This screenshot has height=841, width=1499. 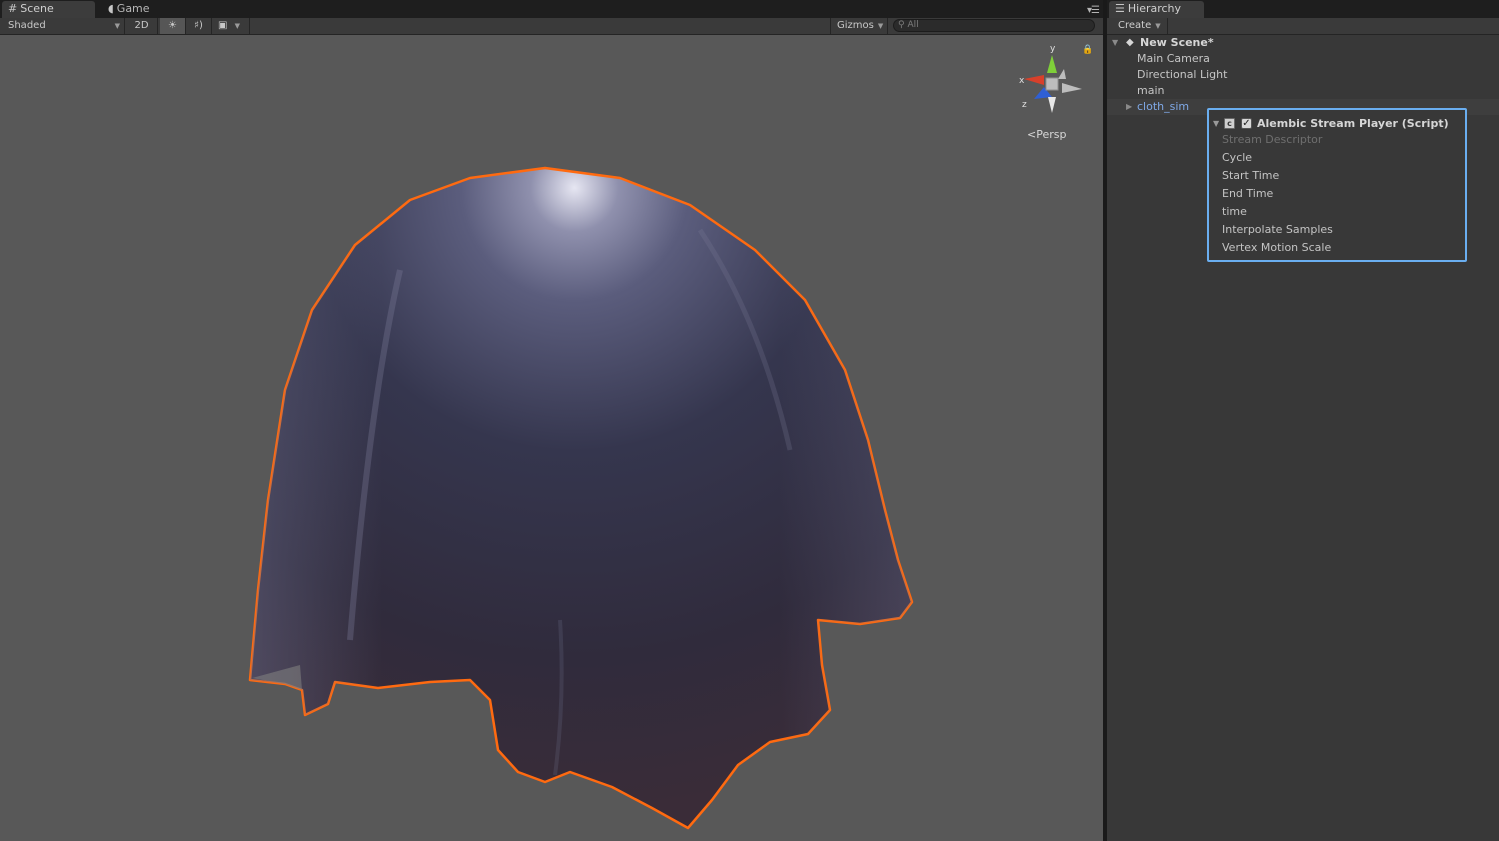 I want to click on neg-y-axis-cone, so click(x=1052, y=105).